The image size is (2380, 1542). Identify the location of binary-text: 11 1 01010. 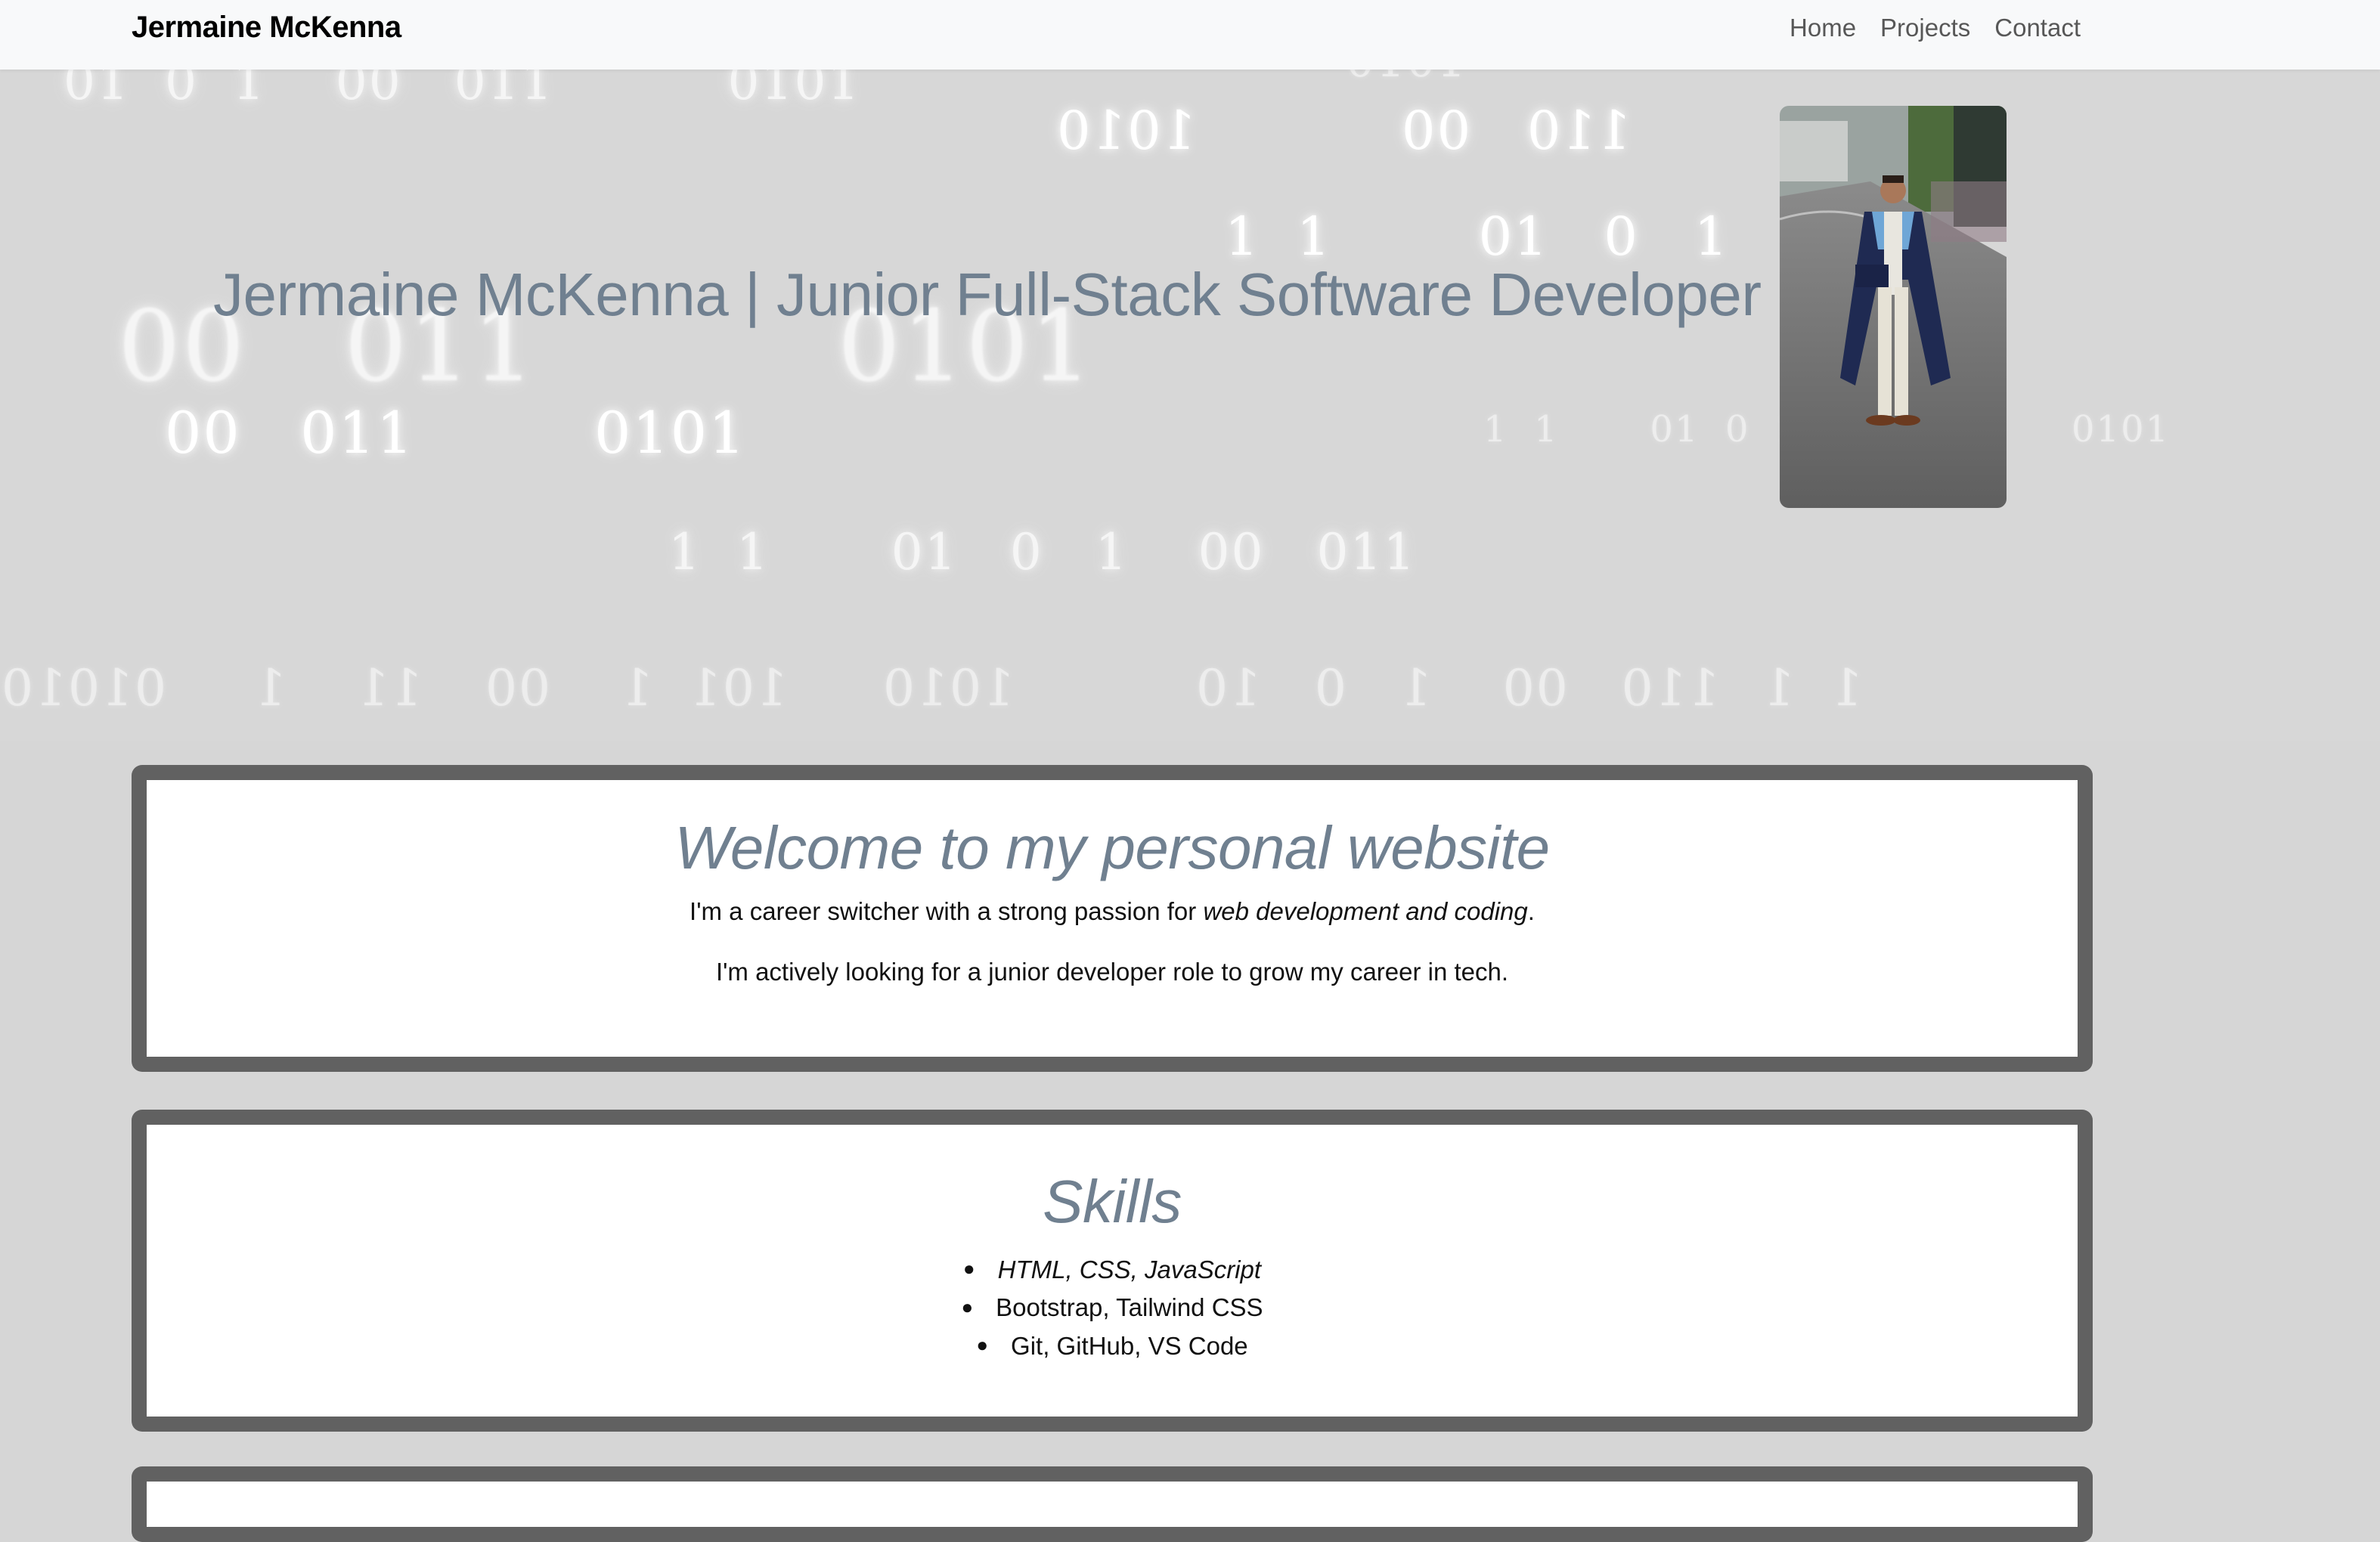
(211, 688).